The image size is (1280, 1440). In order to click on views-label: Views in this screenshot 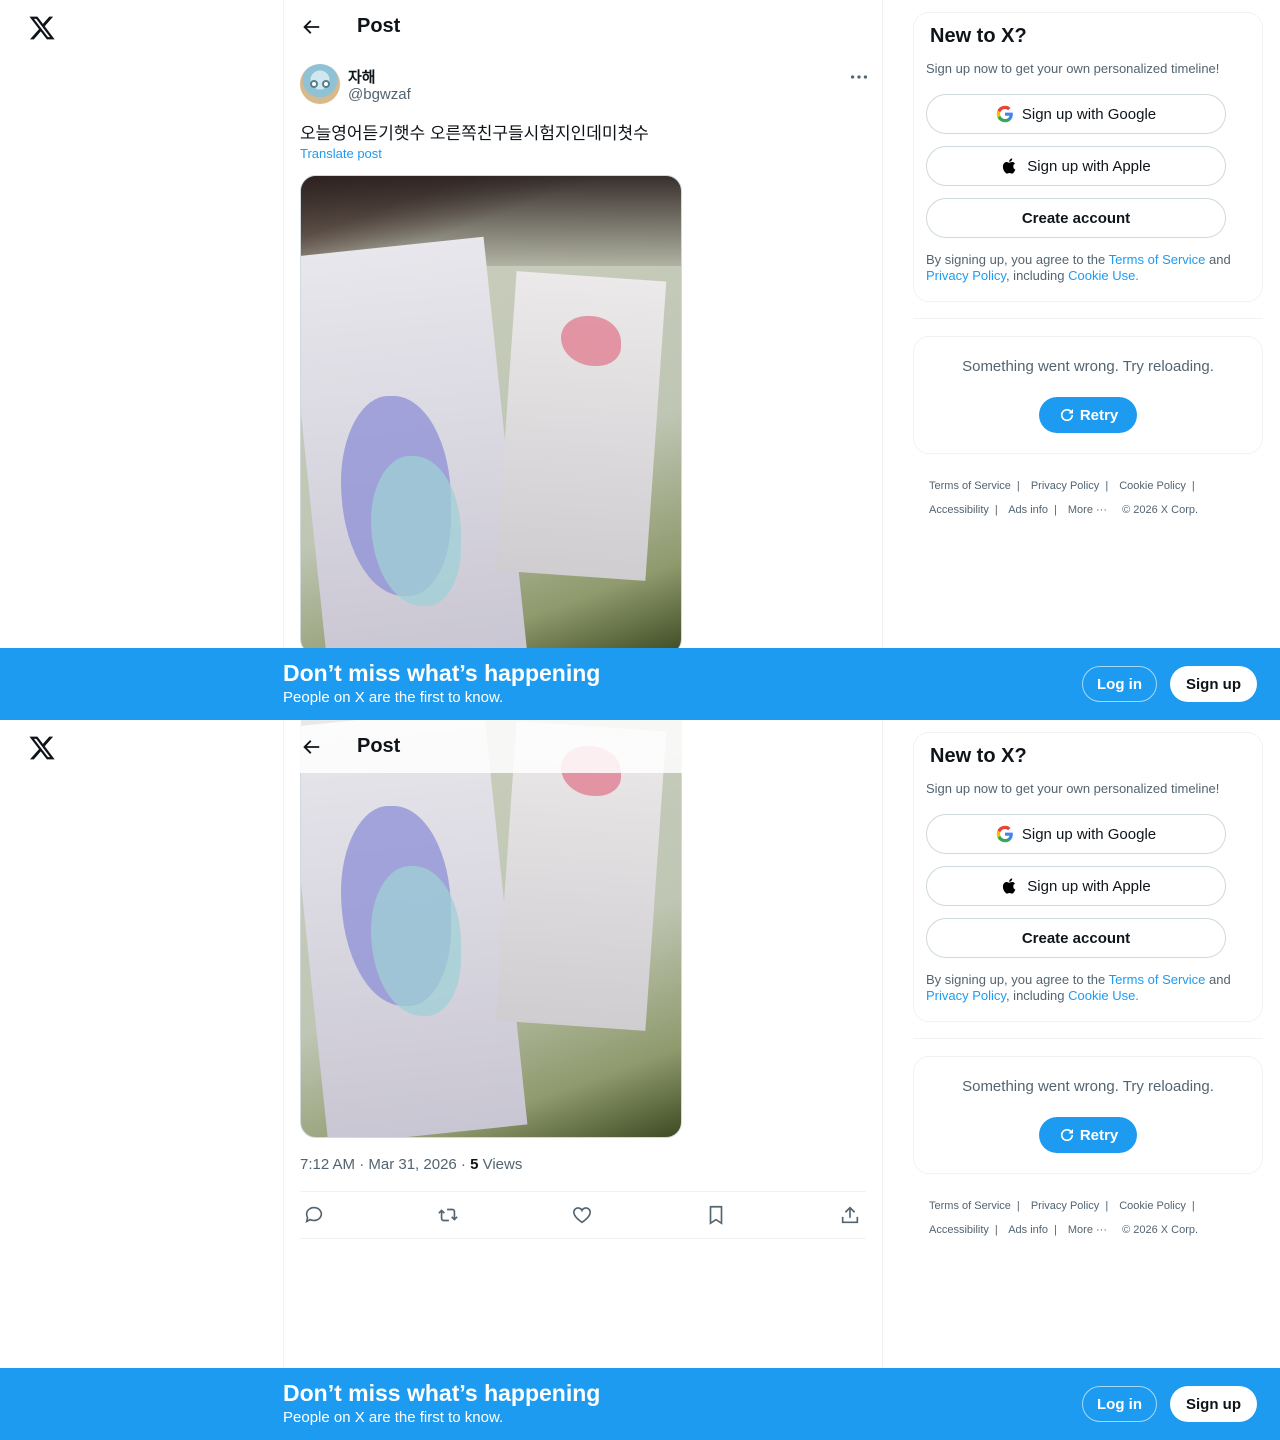, I will do `click(500, 1164)`.